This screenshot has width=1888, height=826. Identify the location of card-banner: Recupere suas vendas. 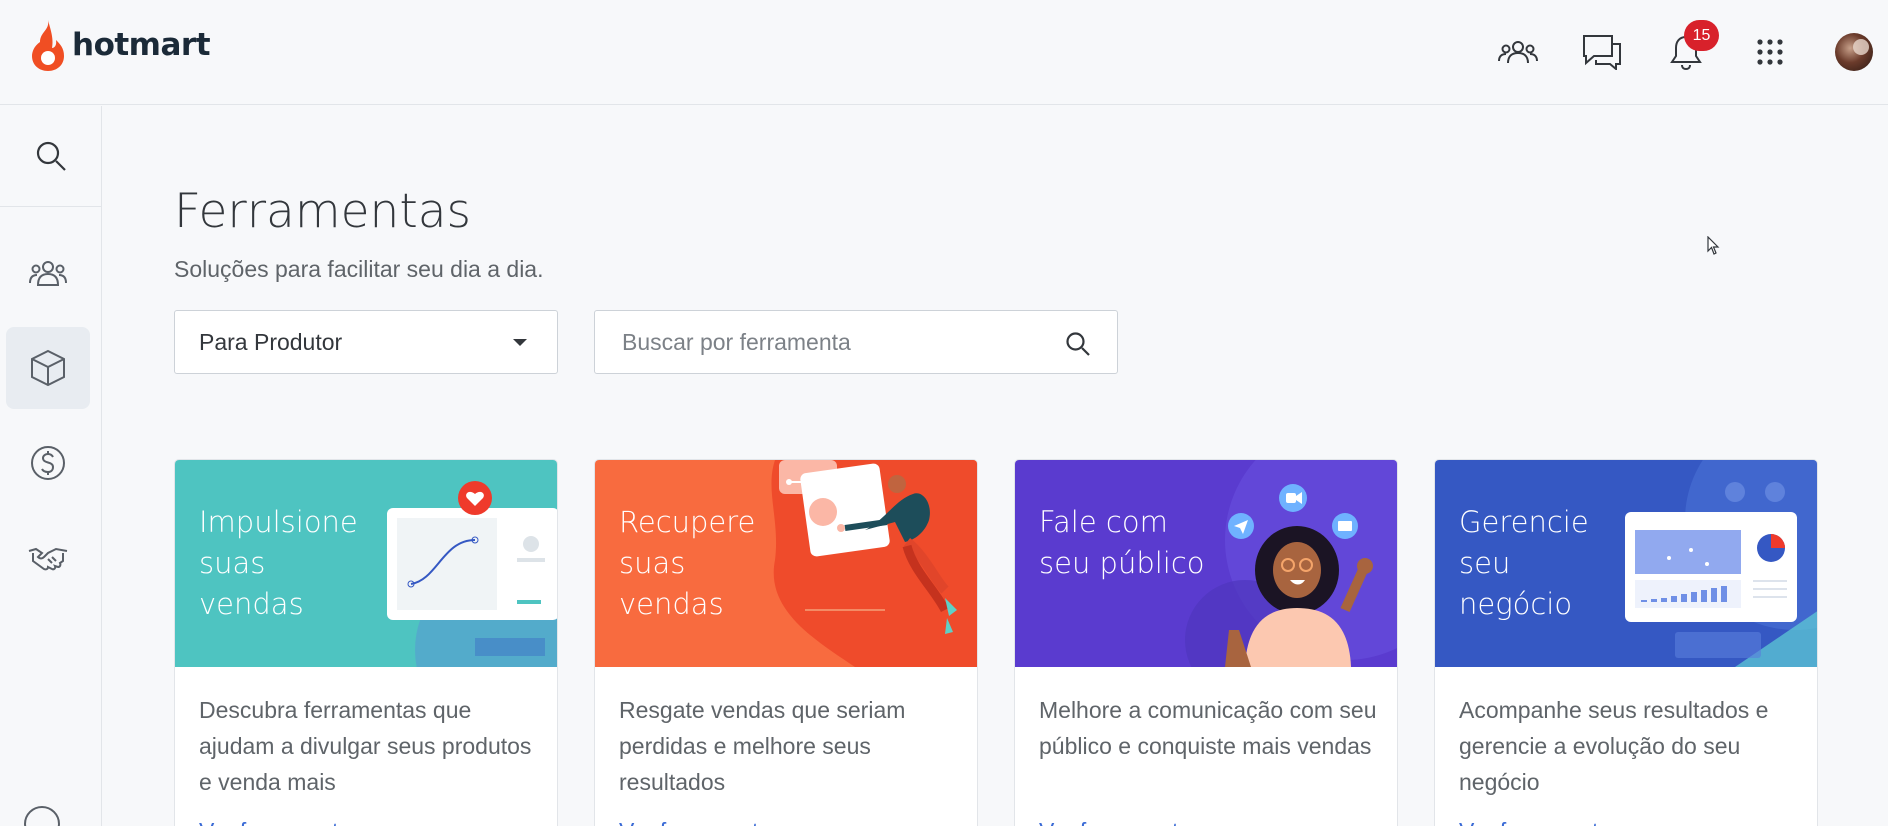
(786, 563).